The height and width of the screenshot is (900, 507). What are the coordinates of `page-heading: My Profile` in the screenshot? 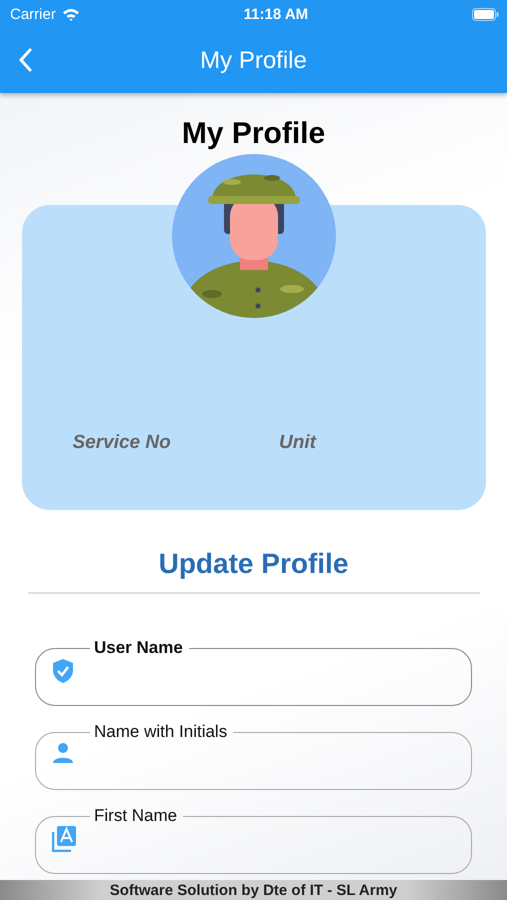 It's located at (254, 134).